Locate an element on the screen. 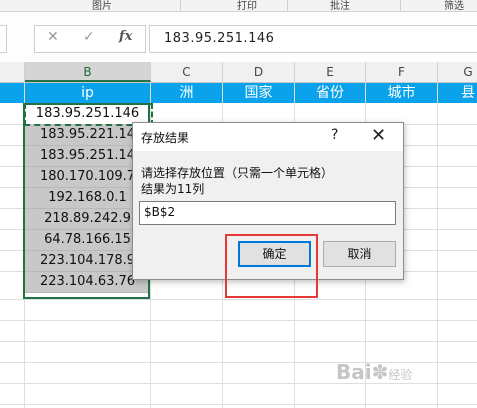  column-header-c: C is located at coordinates (187, 72).